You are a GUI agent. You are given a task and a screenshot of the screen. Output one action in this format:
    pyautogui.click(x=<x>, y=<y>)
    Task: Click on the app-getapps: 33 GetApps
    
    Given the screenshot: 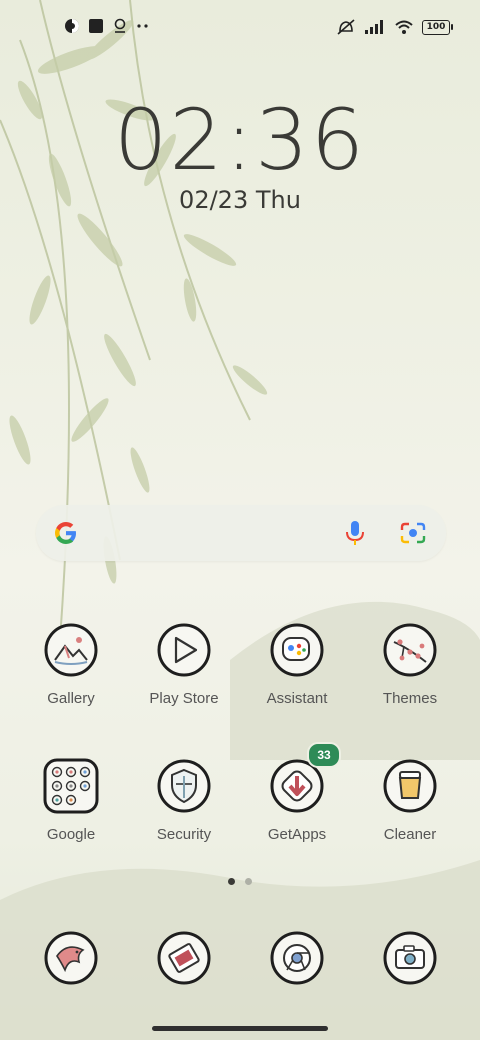 What is the action you would take?
    pyautogui.click(x=297, y=792)
    